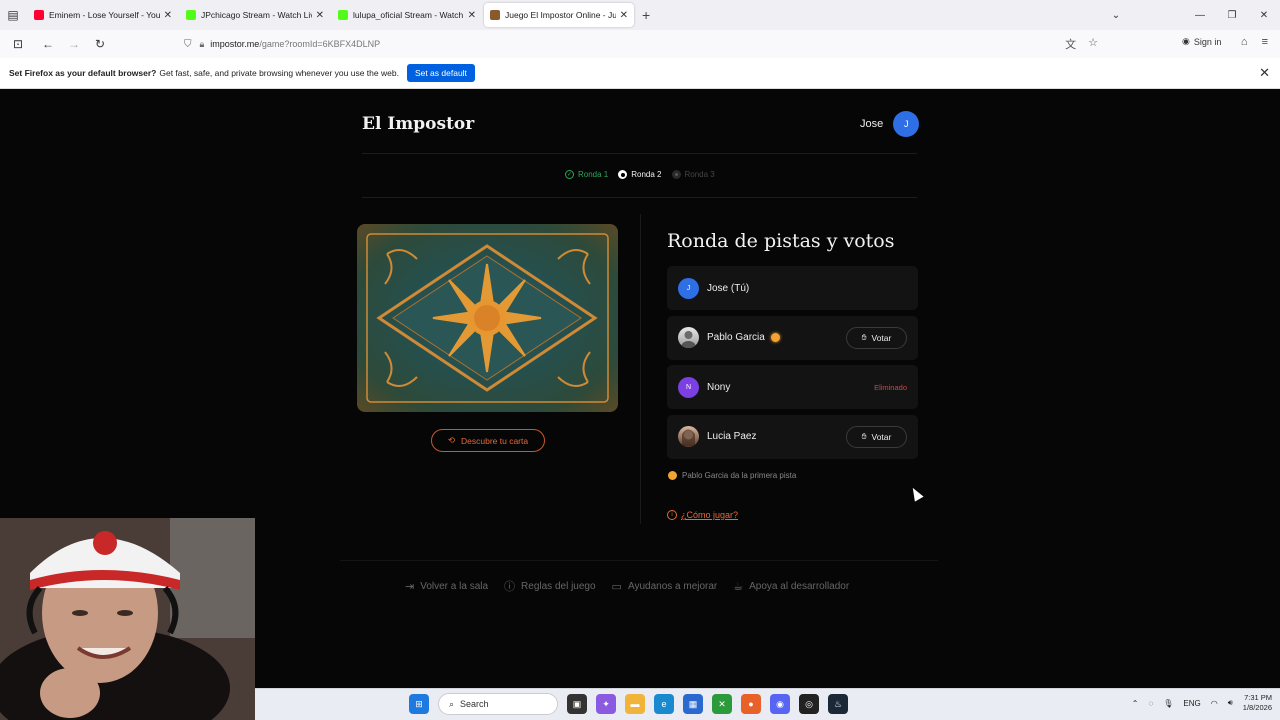  Describe the element at coordinates (1186, 41) in the screenshot. I see `account-icon: ◉` at that location.